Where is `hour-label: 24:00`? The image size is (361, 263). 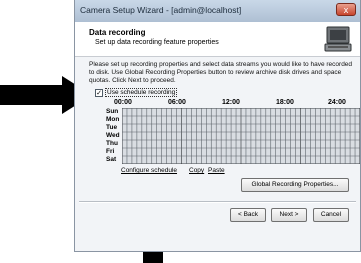
hour-label: 24:00 is located at coordinates (337, 102).